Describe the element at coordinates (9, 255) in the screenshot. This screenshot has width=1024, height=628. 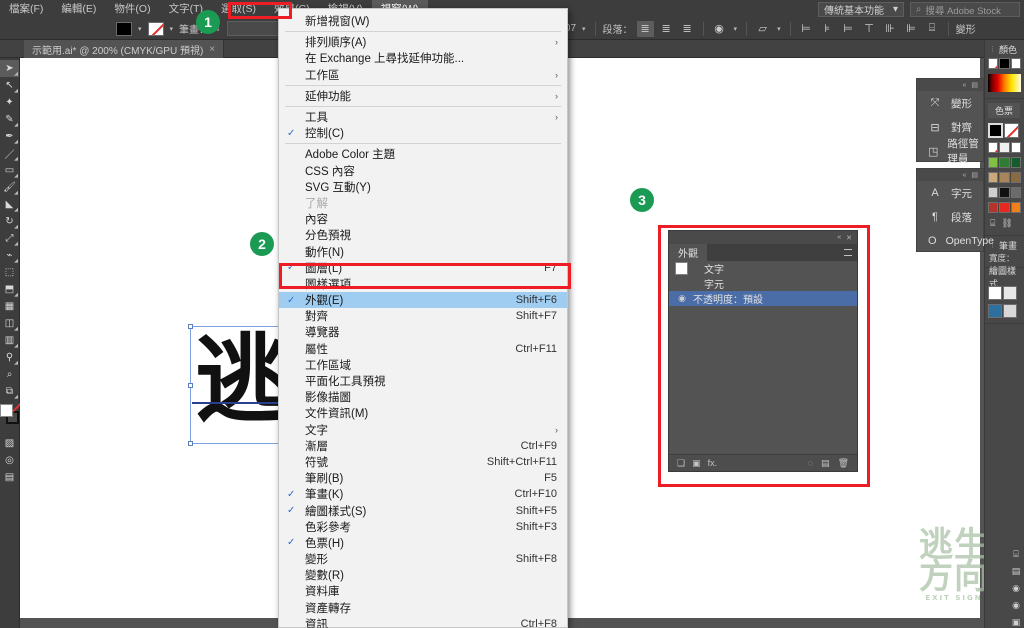
I see `width-tool: ⌁ ◢` at that location.